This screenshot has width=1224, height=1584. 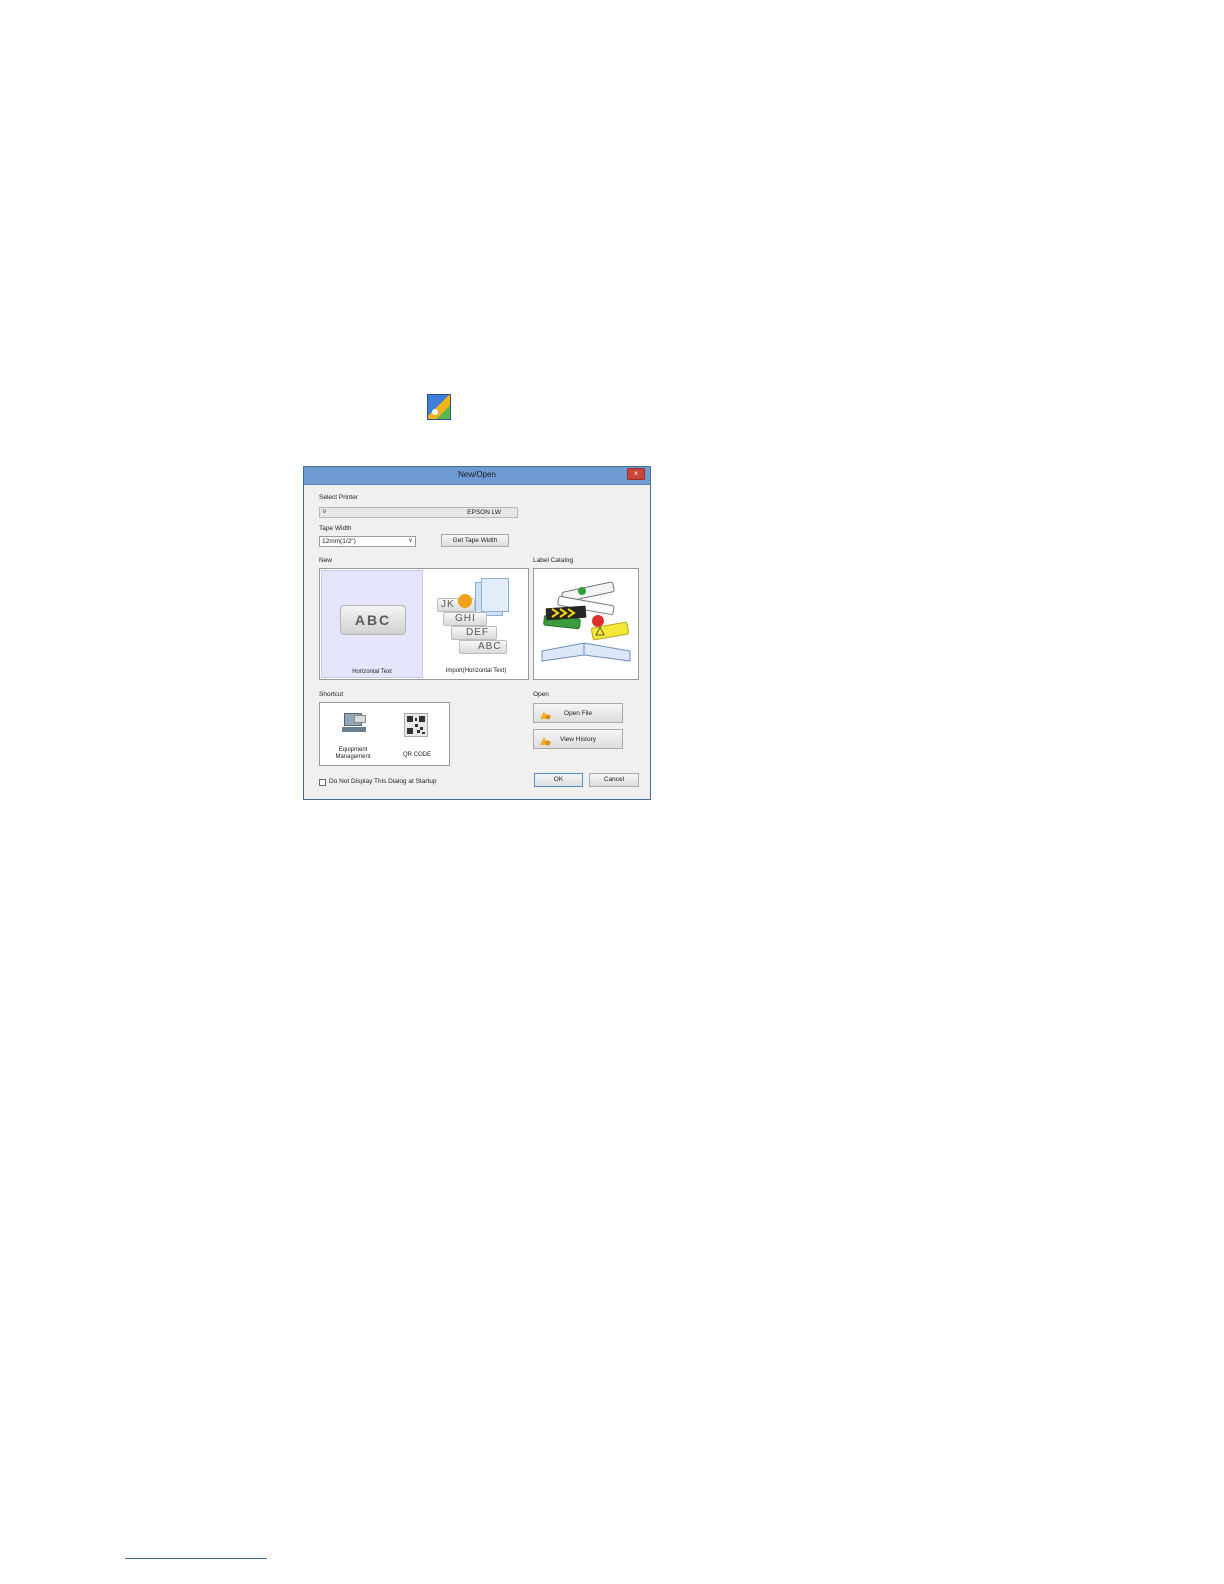 I want to click on label-catalog-icon, so click(x=586, y=626).